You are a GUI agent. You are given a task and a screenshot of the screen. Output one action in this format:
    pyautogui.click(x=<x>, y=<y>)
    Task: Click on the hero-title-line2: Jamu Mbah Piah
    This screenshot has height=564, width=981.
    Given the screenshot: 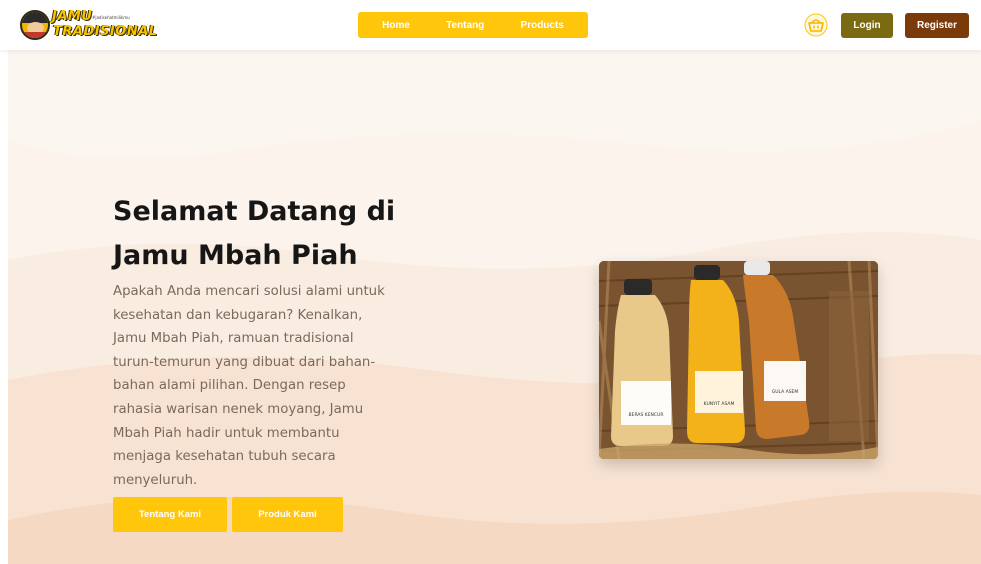 What is the action you would take?
    pyautogui.click(x=235, y=255)
    